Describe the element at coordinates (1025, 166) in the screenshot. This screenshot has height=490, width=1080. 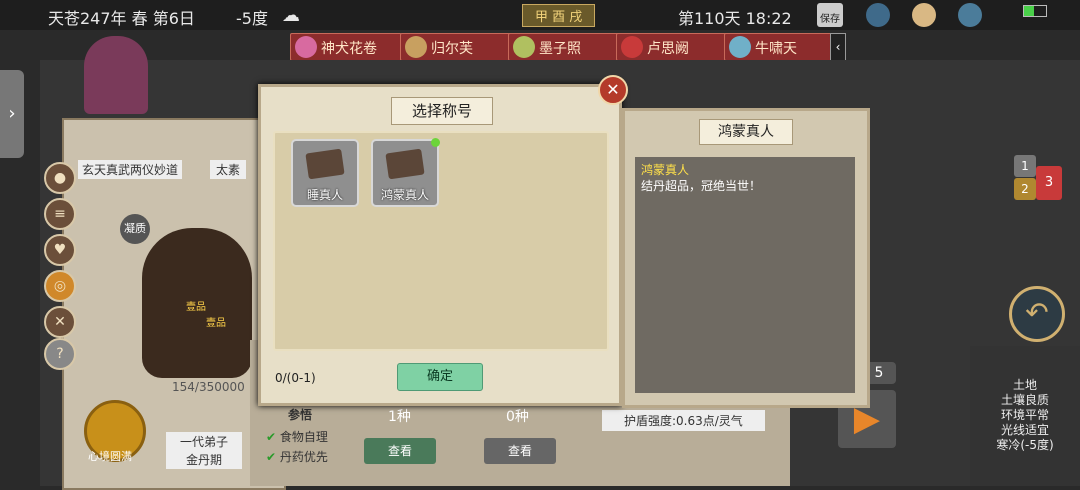
I see `side-badge-1: 1` at that location.